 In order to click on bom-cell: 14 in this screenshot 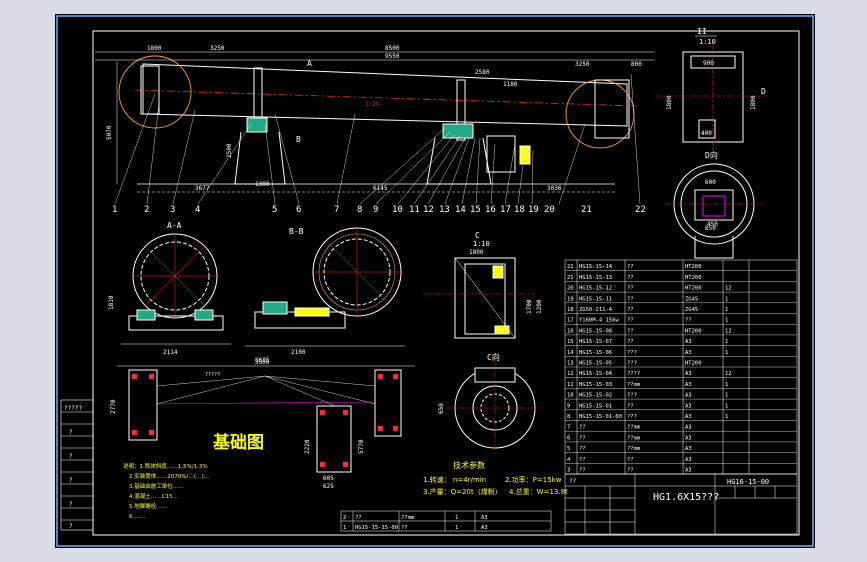, I will do `click(570, 353)`.